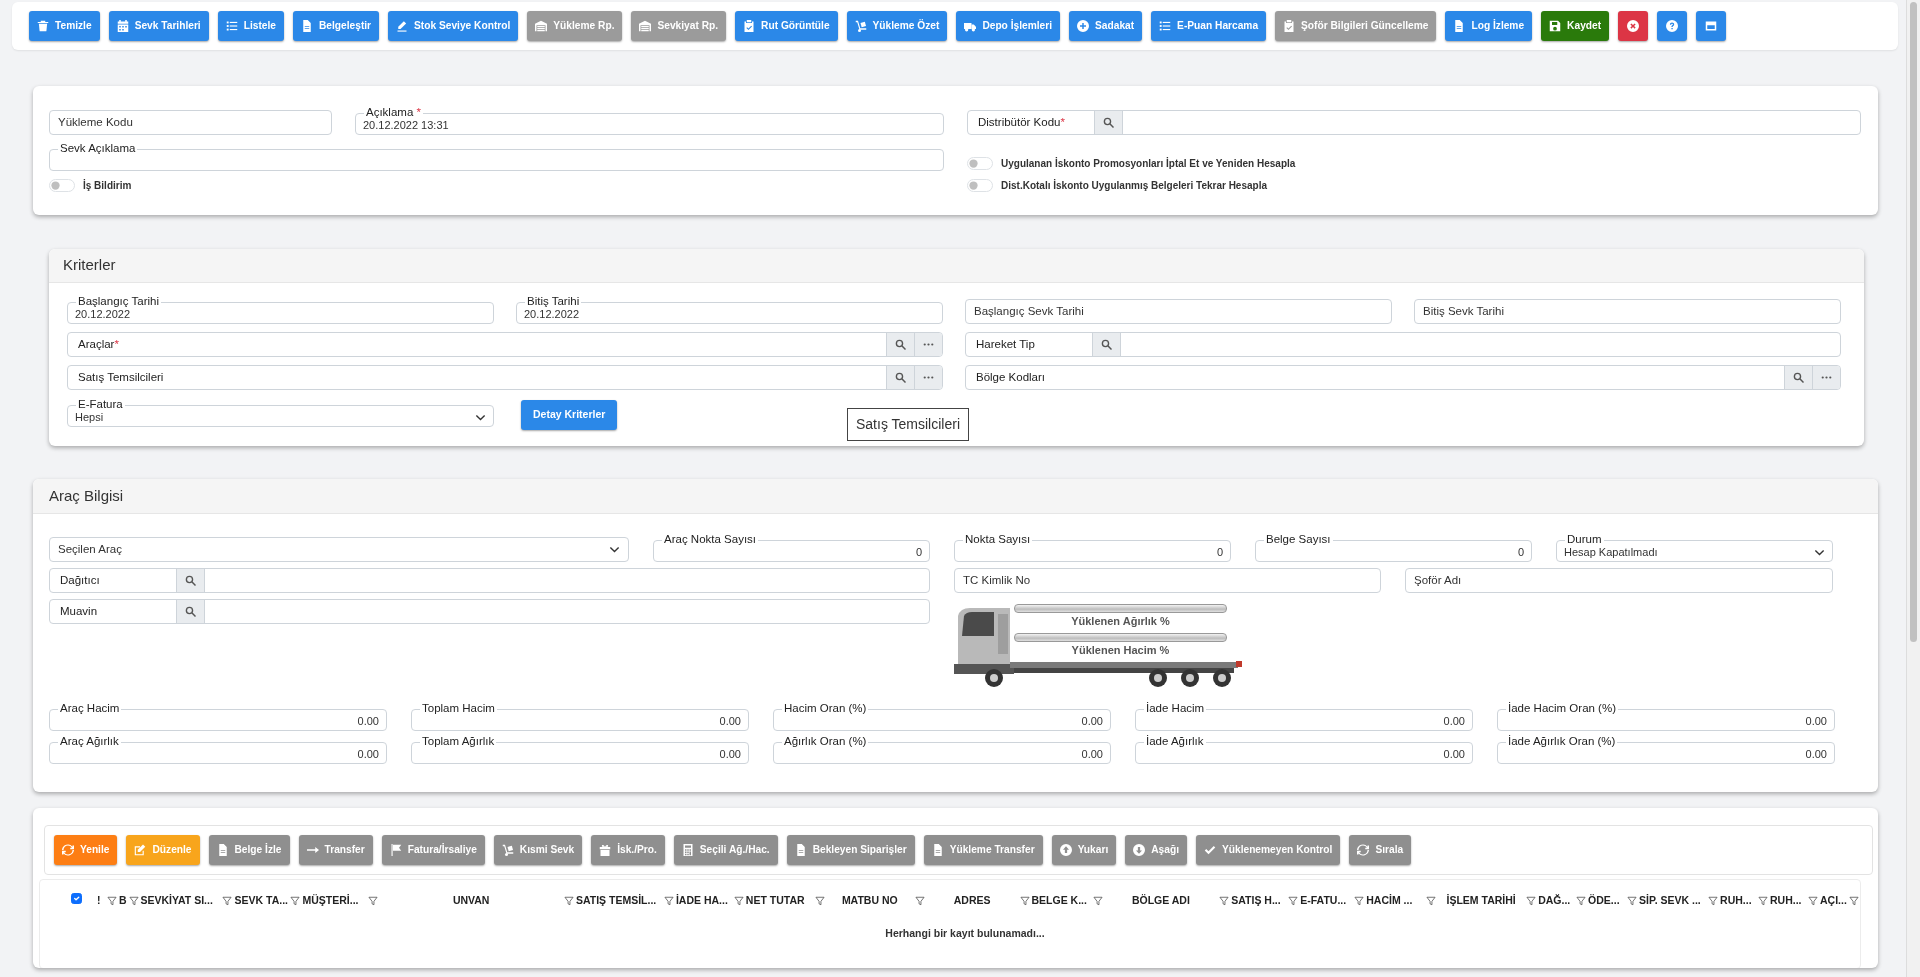 The width and height of the screenshot is (1920, 977). What do you see at coordinates (489, 611) in the screenshot?
I see `lookup-field: Muavin` at bounding box center [489, 611].